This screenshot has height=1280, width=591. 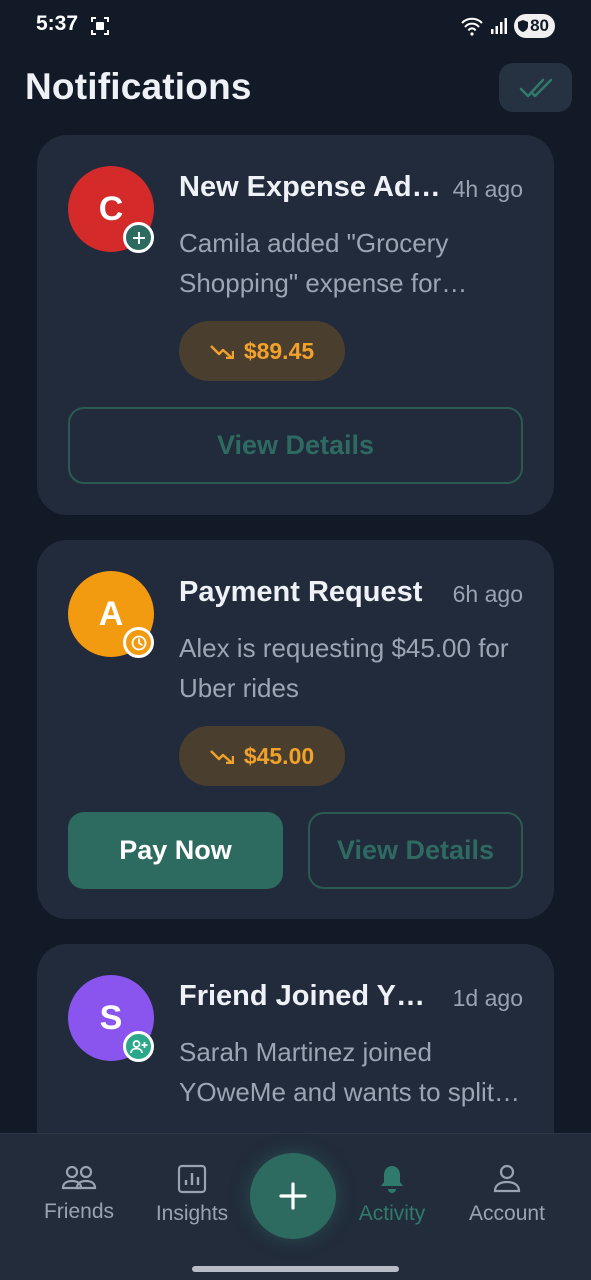 What do you see at coordinates (344, 668) in the screenshot?
I see `notification-body: Alex is requesting $45.00 for Uber rides` at bounding box center [344, 668].